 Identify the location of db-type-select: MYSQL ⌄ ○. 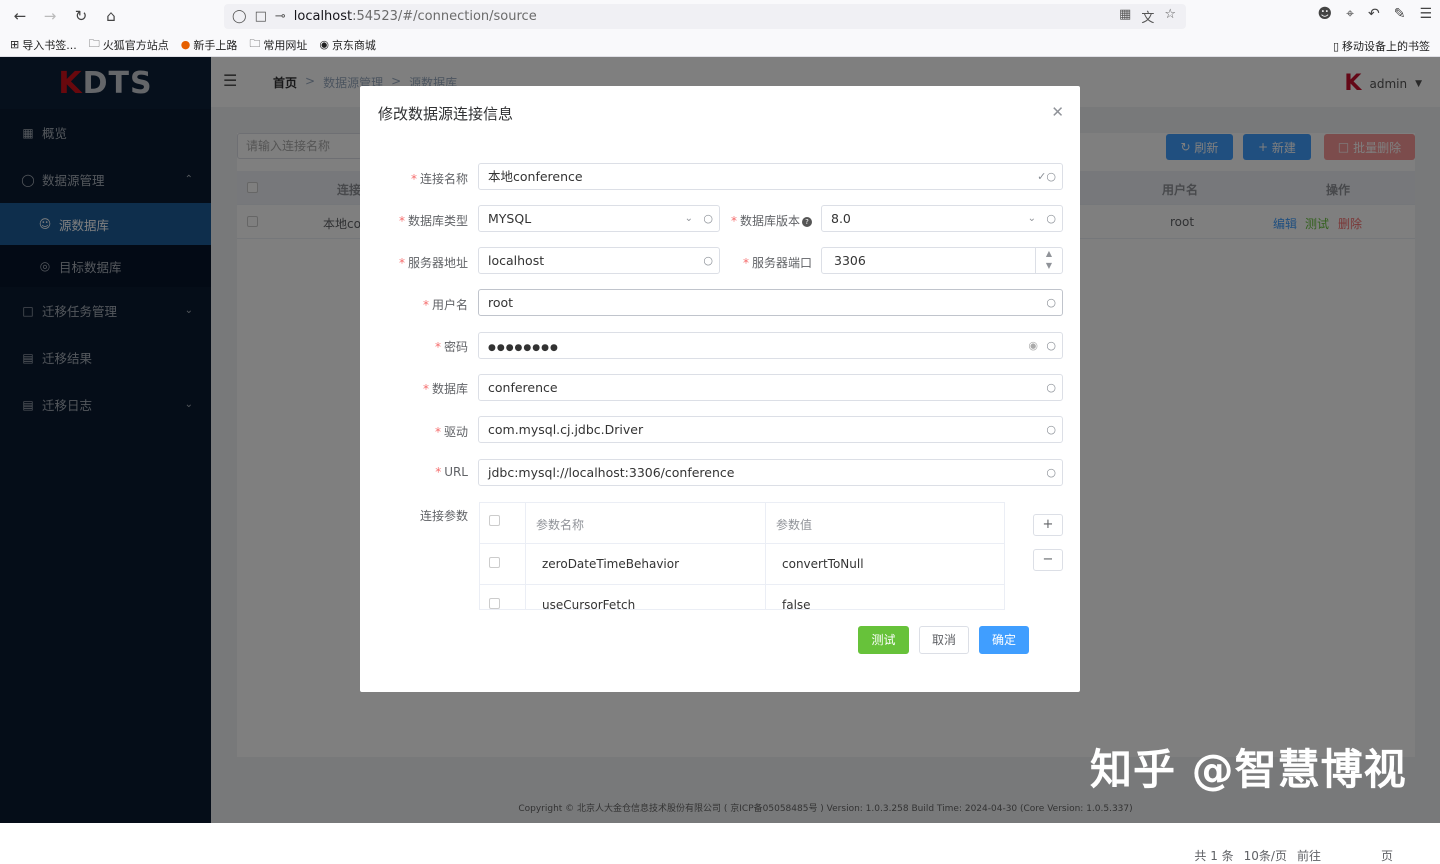
(599, 218).